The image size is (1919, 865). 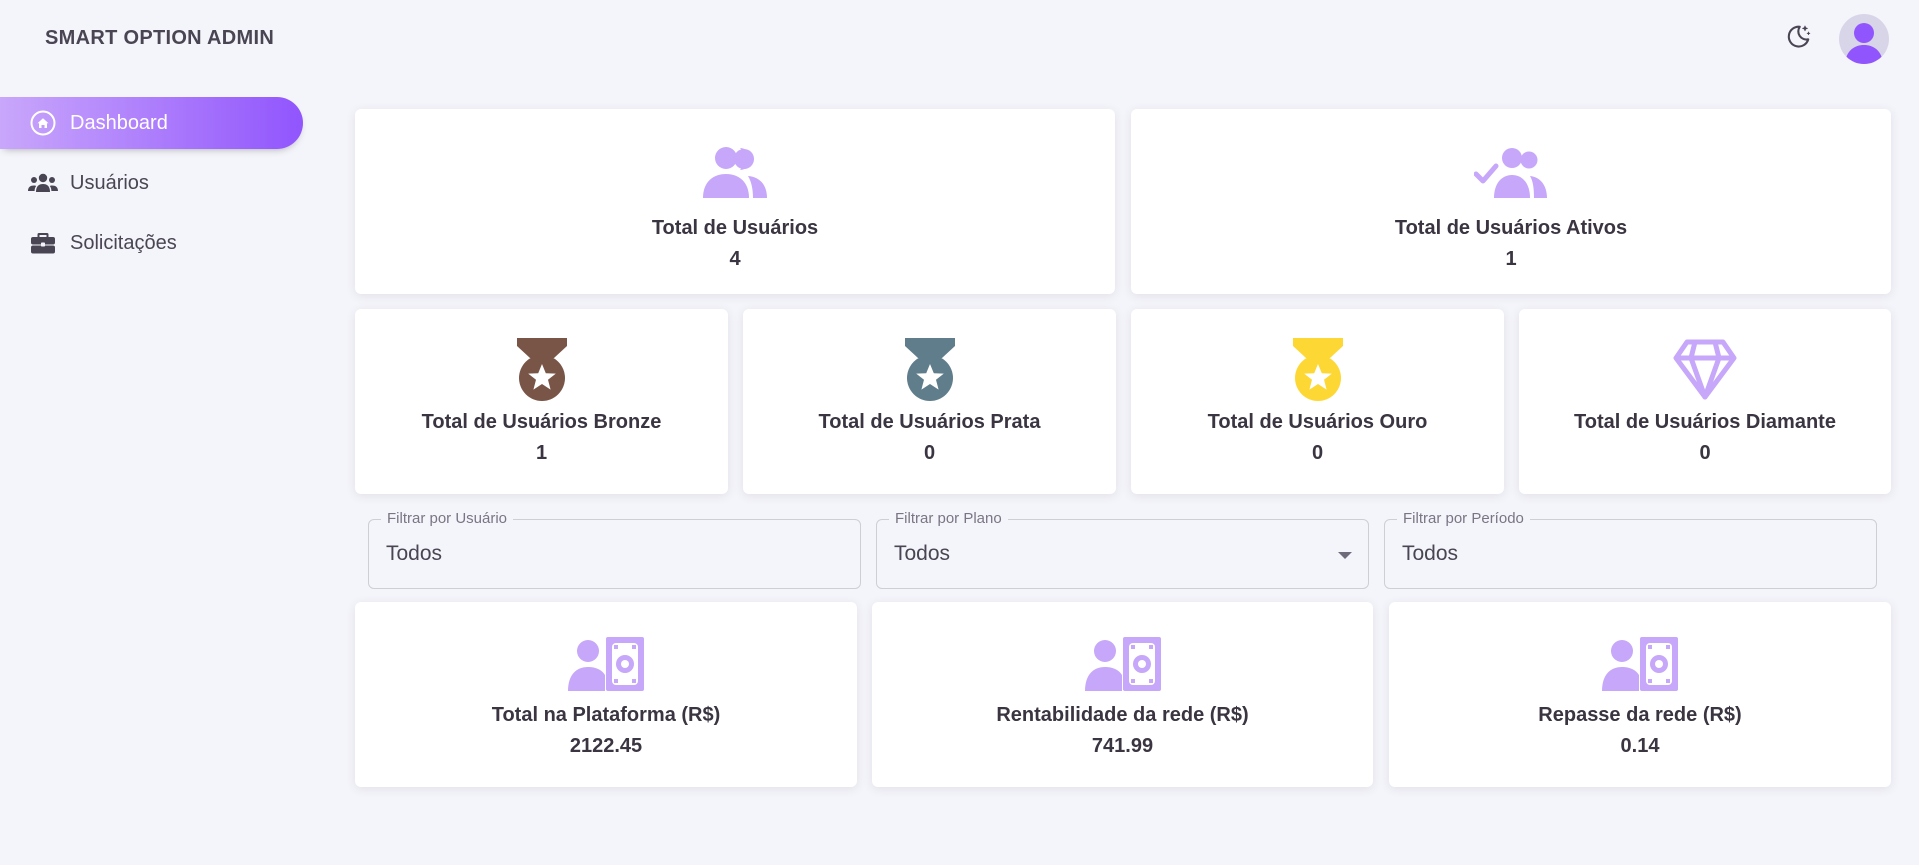 What do you see at coordinates (1317, 401) in the screenshot?
I see `stat-card-ouro: Total de Usuários Ouro 0` at bounding box center [1317, 401].